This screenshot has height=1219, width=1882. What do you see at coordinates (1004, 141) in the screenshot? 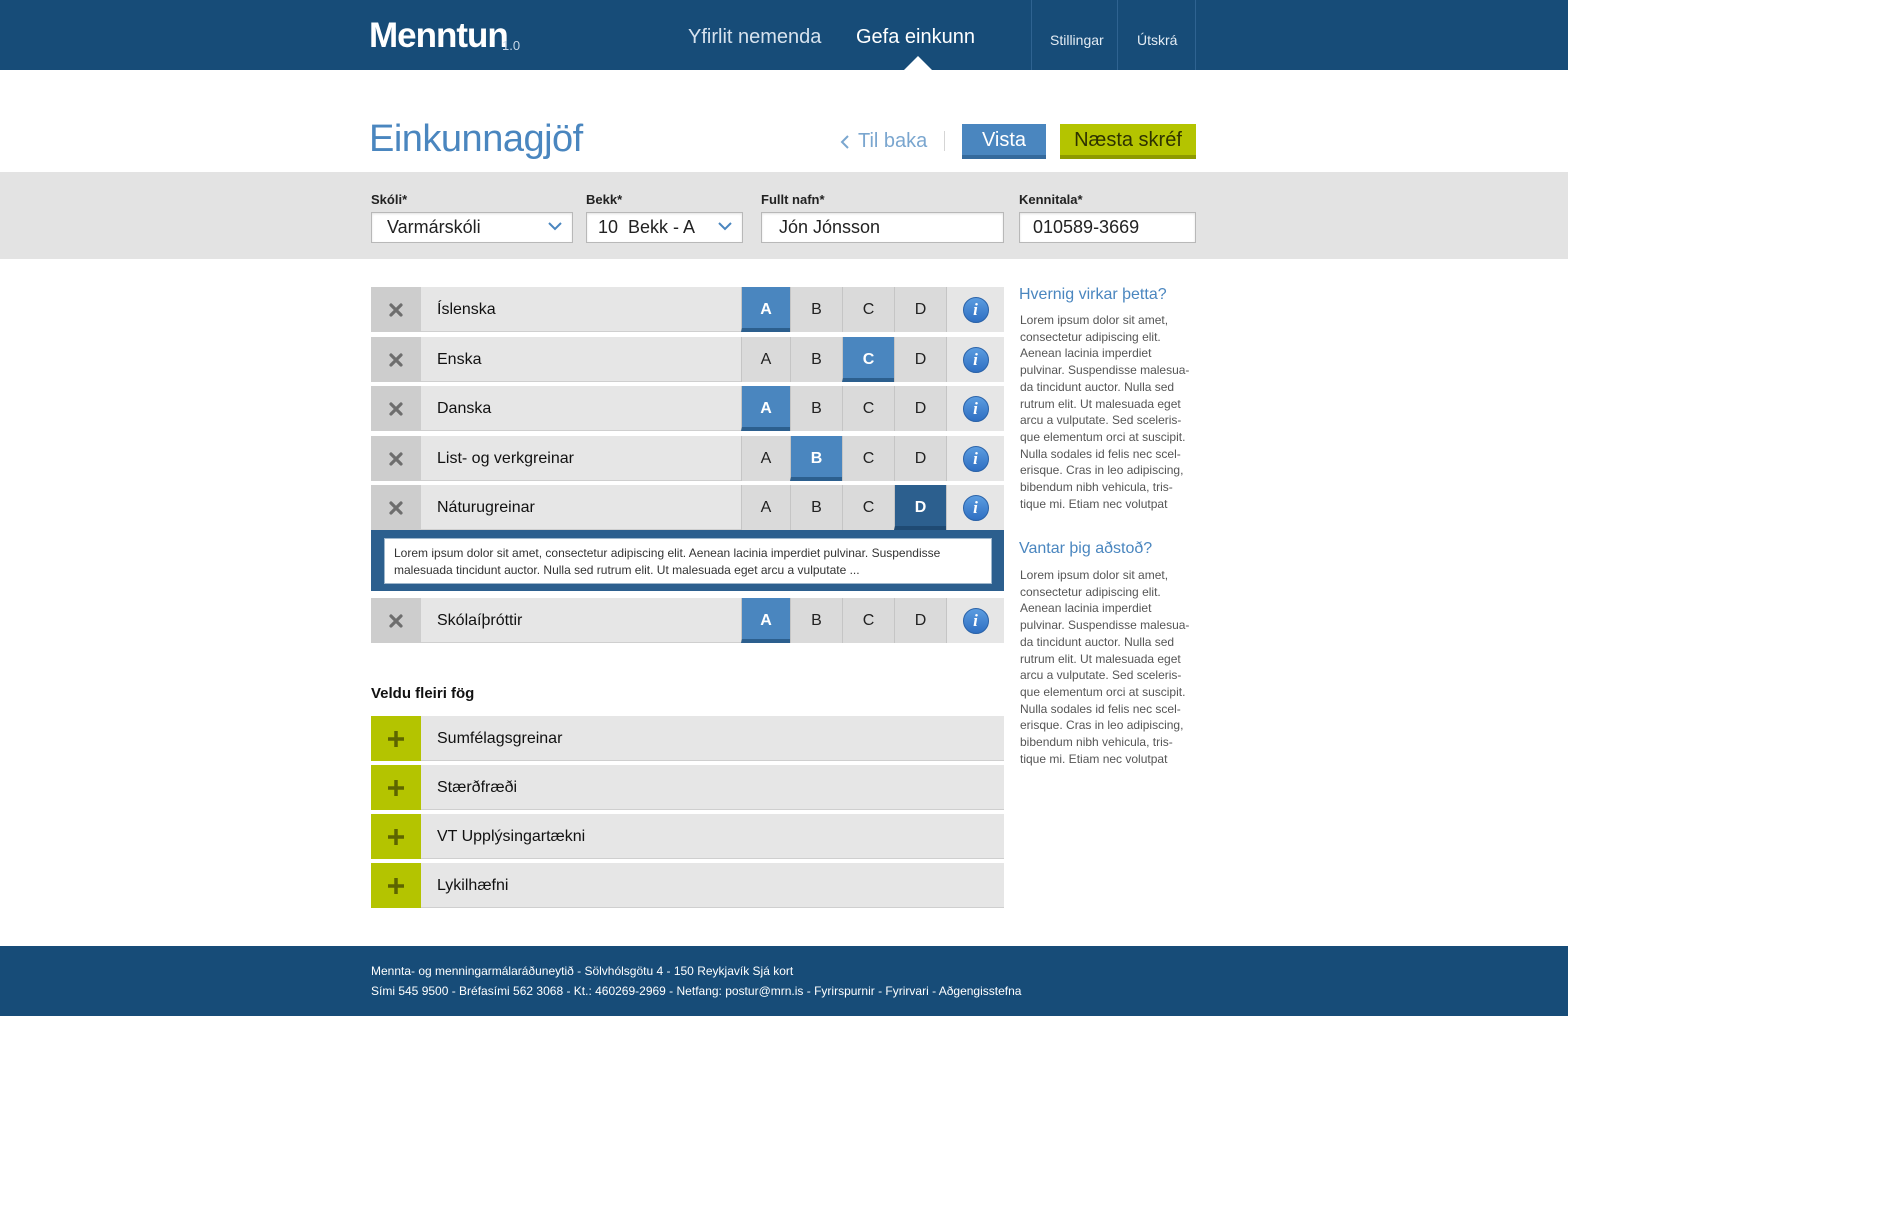
I see `save-button: Vista` at bounding box center [1004, 141].